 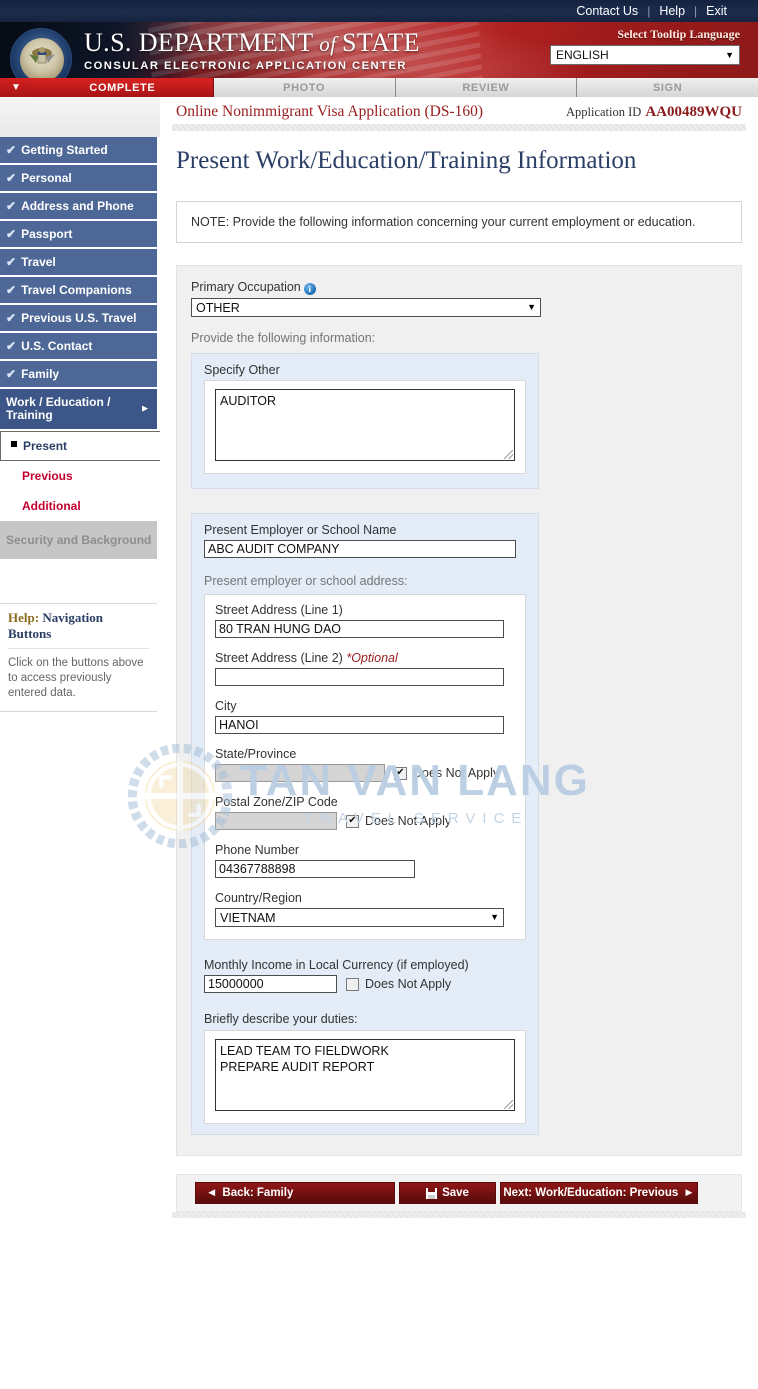 I want to click on phone-input: 04367788898, so click(x=315, y=869).